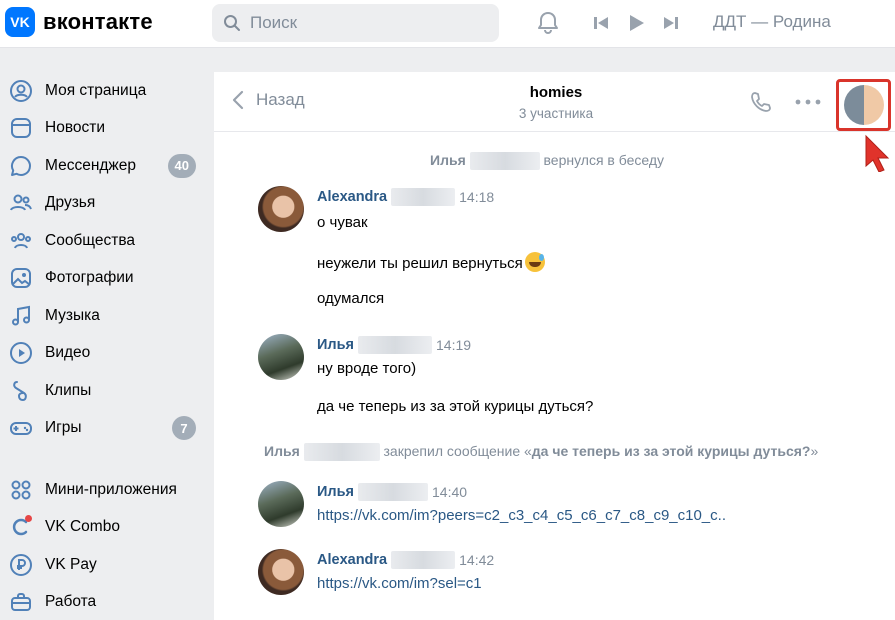  What do you see at coordinates (106, 565) in the screenshot?
I see `sidebar-item-vk-pay: VK Pay` at bounding box center [106, 565].